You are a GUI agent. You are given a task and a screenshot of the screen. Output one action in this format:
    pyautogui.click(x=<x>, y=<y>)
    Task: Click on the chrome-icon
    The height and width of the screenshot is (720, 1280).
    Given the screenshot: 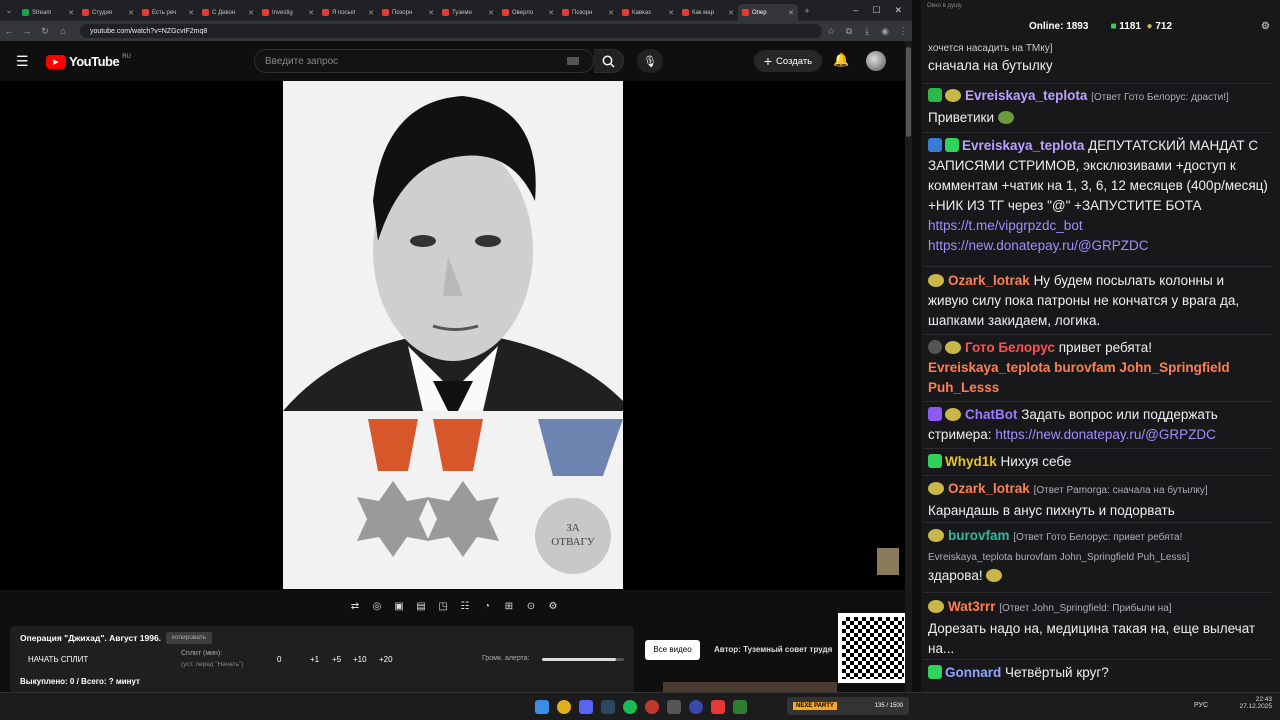 What is the action you would take?
    pyautogui.click(x=564, y=707)
    